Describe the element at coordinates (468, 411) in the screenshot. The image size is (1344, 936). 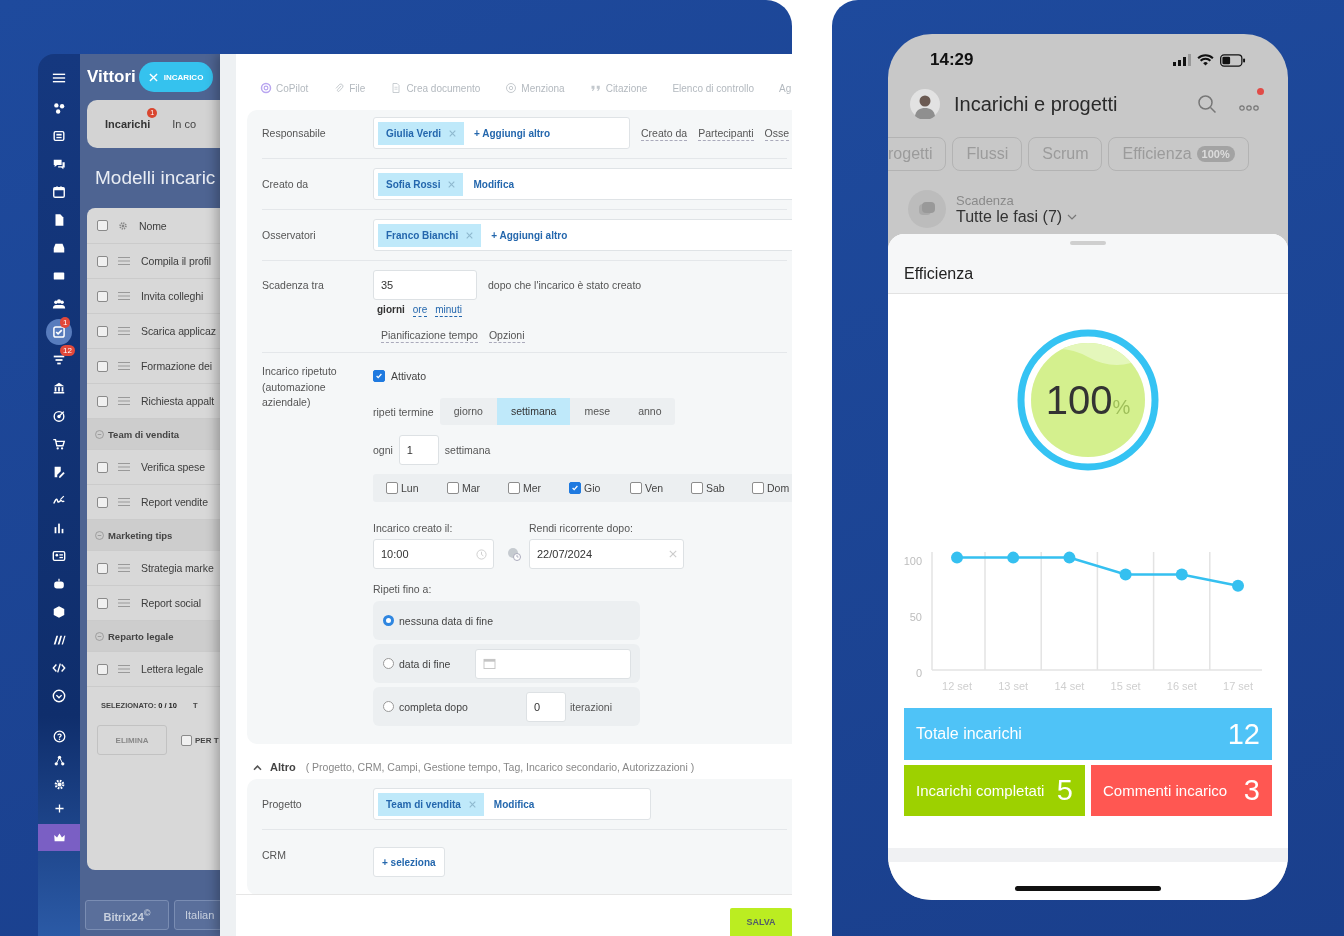
I see `period-tab: giorno` at that location.